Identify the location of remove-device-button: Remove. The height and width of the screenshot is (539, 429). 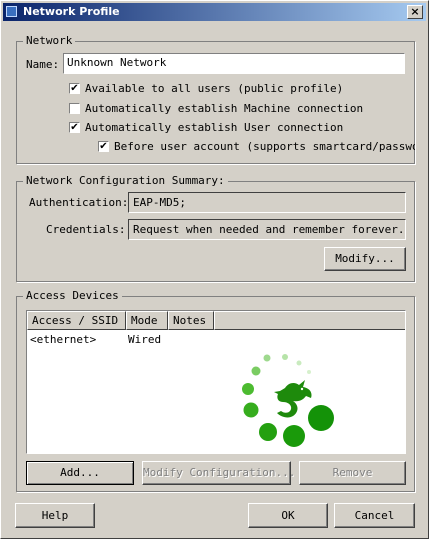
(352, 473).